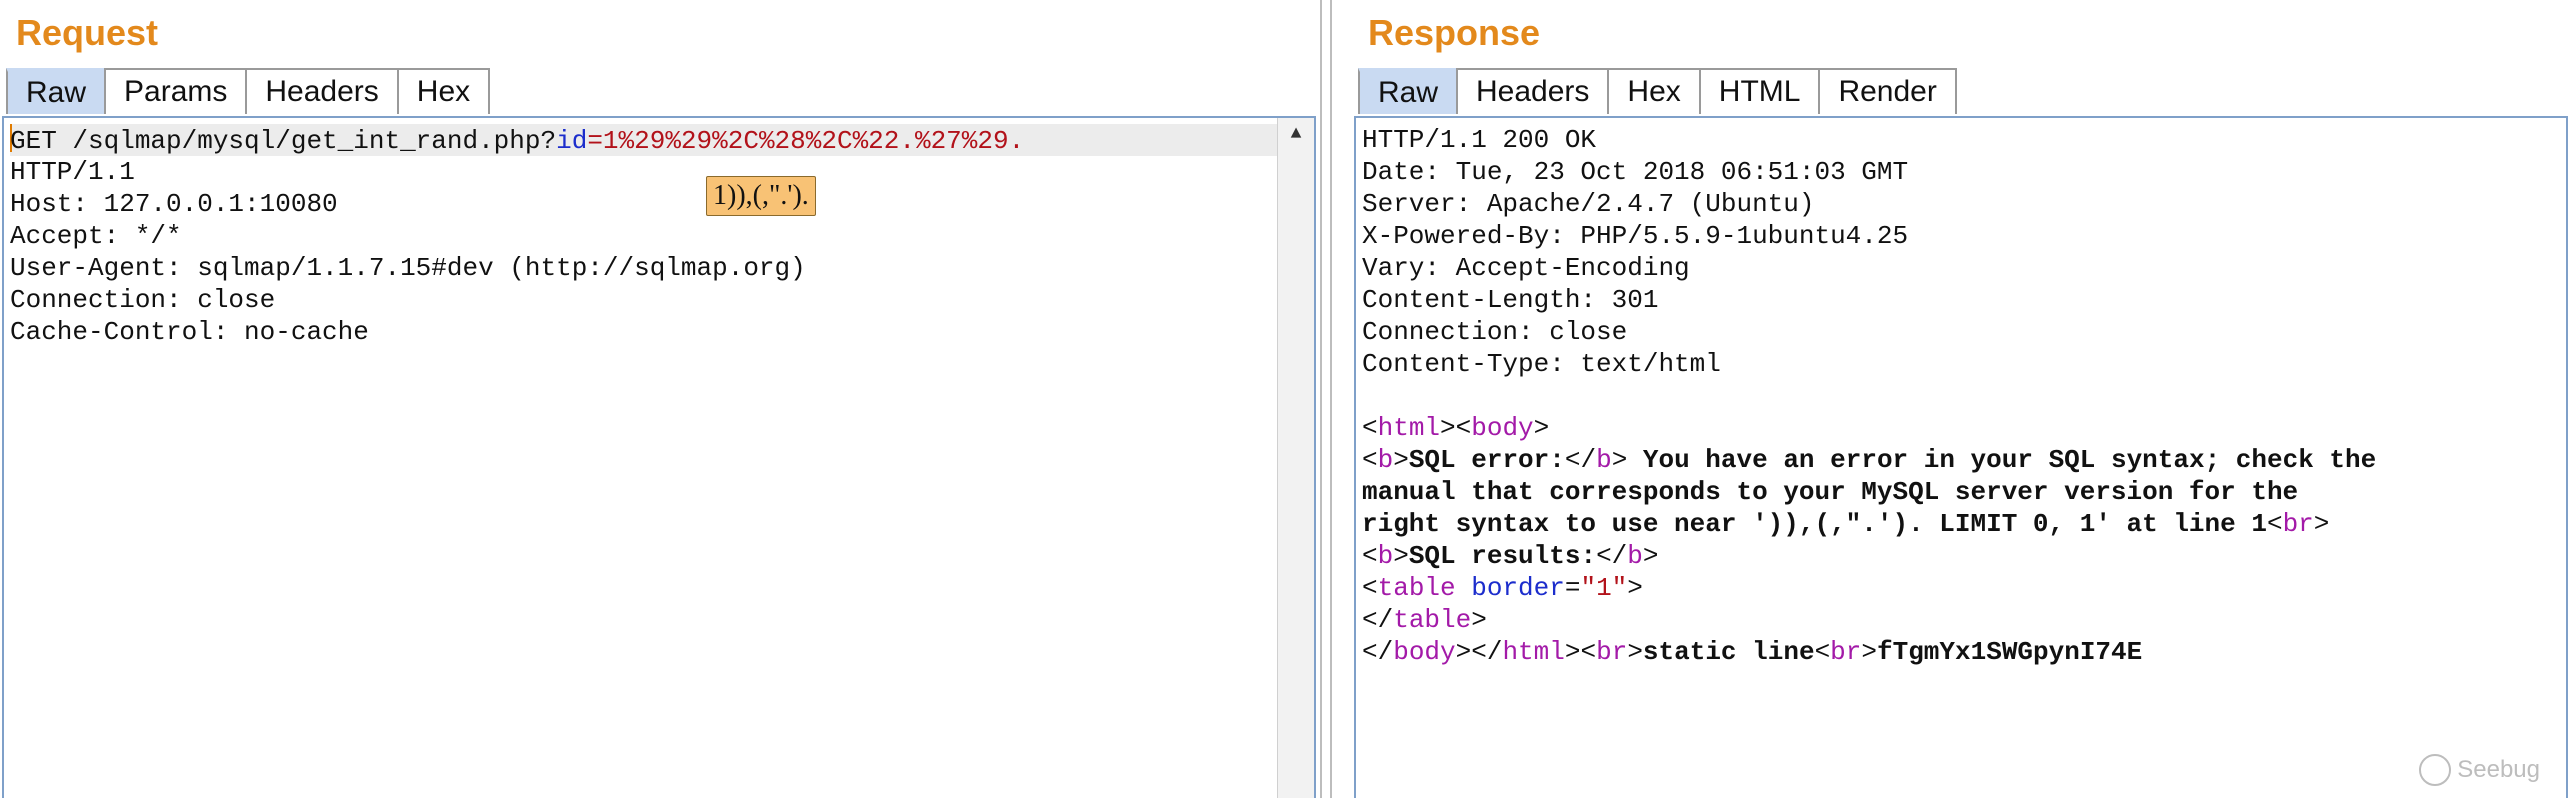 Image resolution: width=2568 pixels, height=798 pixels. I want to click on body-line: <html><body>, so click(1456, 428).